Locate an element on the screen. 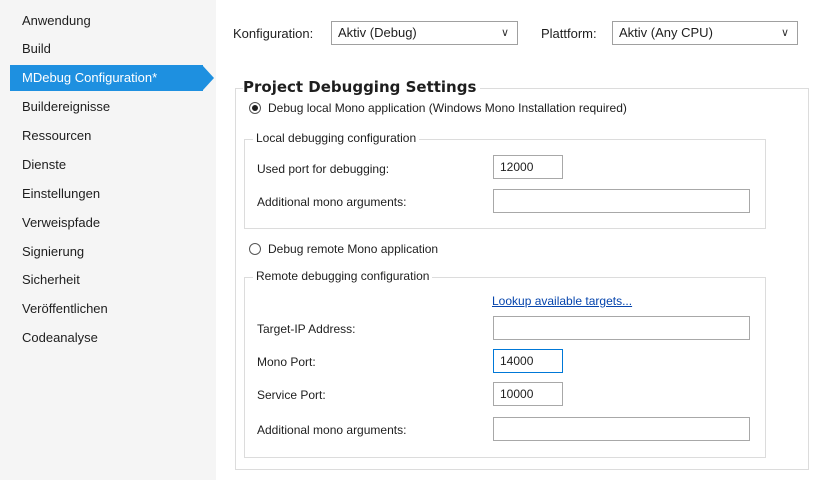 The image size is (823, 480). local-args-input is located at coordinates (621, 201).